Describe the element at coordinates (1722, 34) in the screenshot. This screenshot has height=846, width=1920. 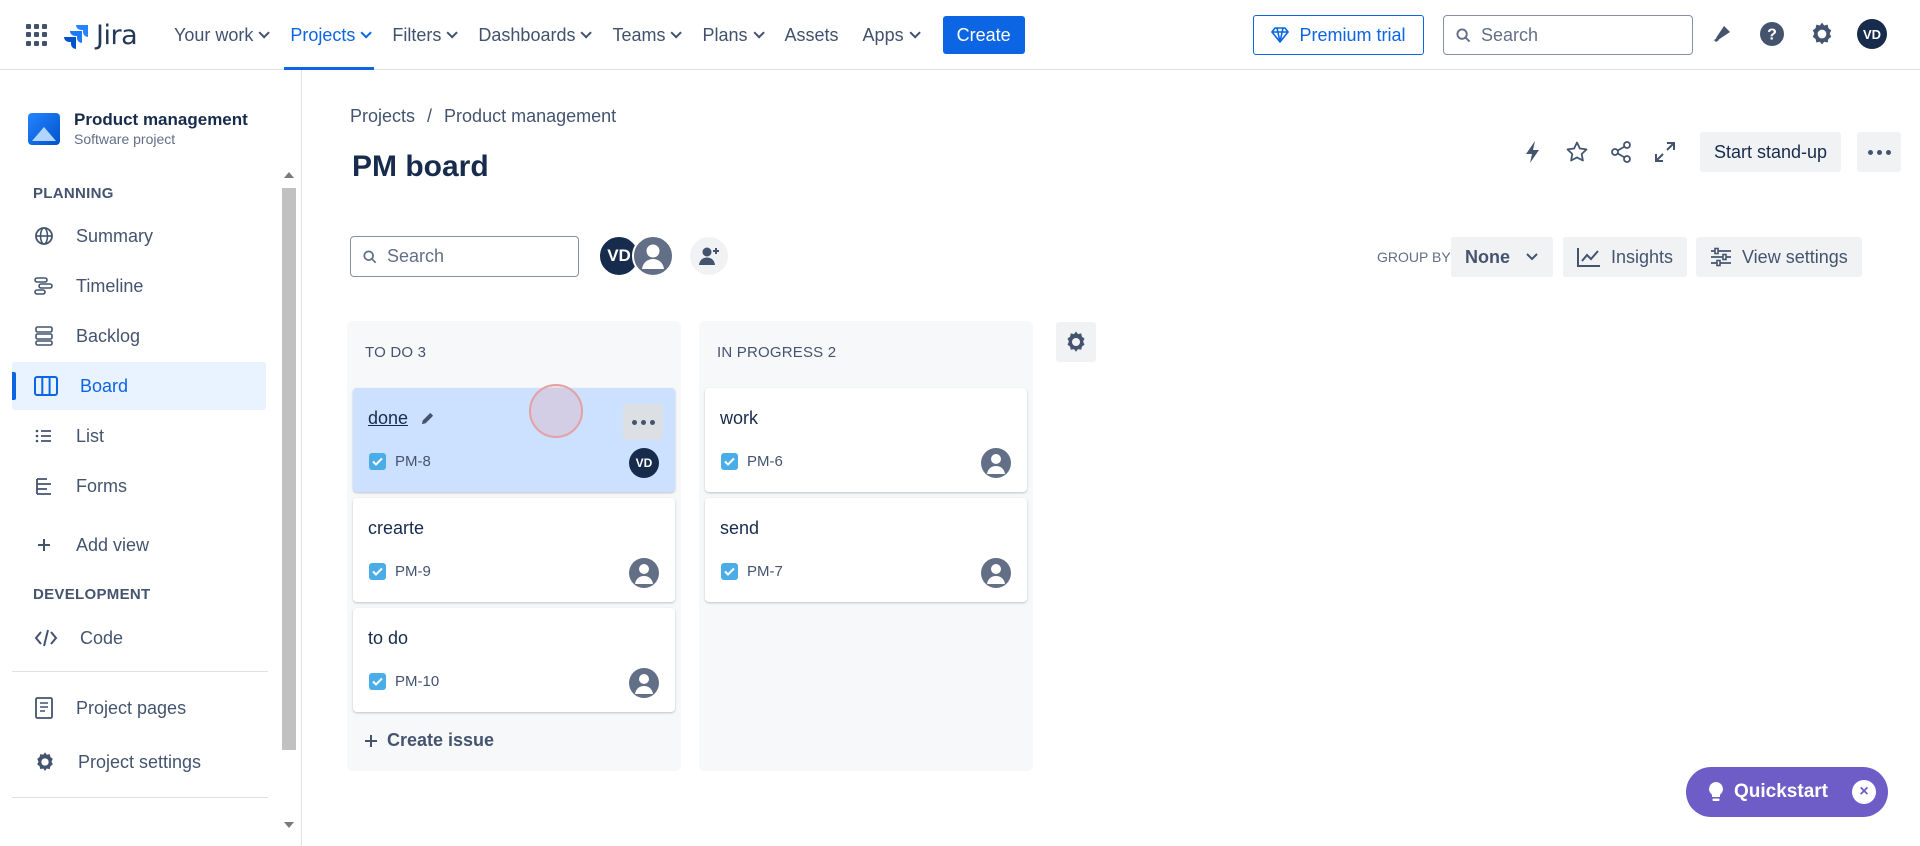
I see `notifications-icon` at that location.